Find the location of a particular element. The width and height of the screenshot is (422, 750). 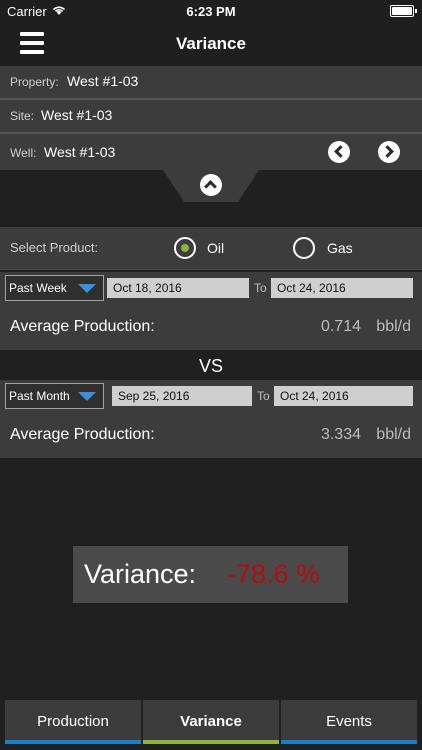

period-1-dropdown-value: Past Week is located at coordinates (38, 288).